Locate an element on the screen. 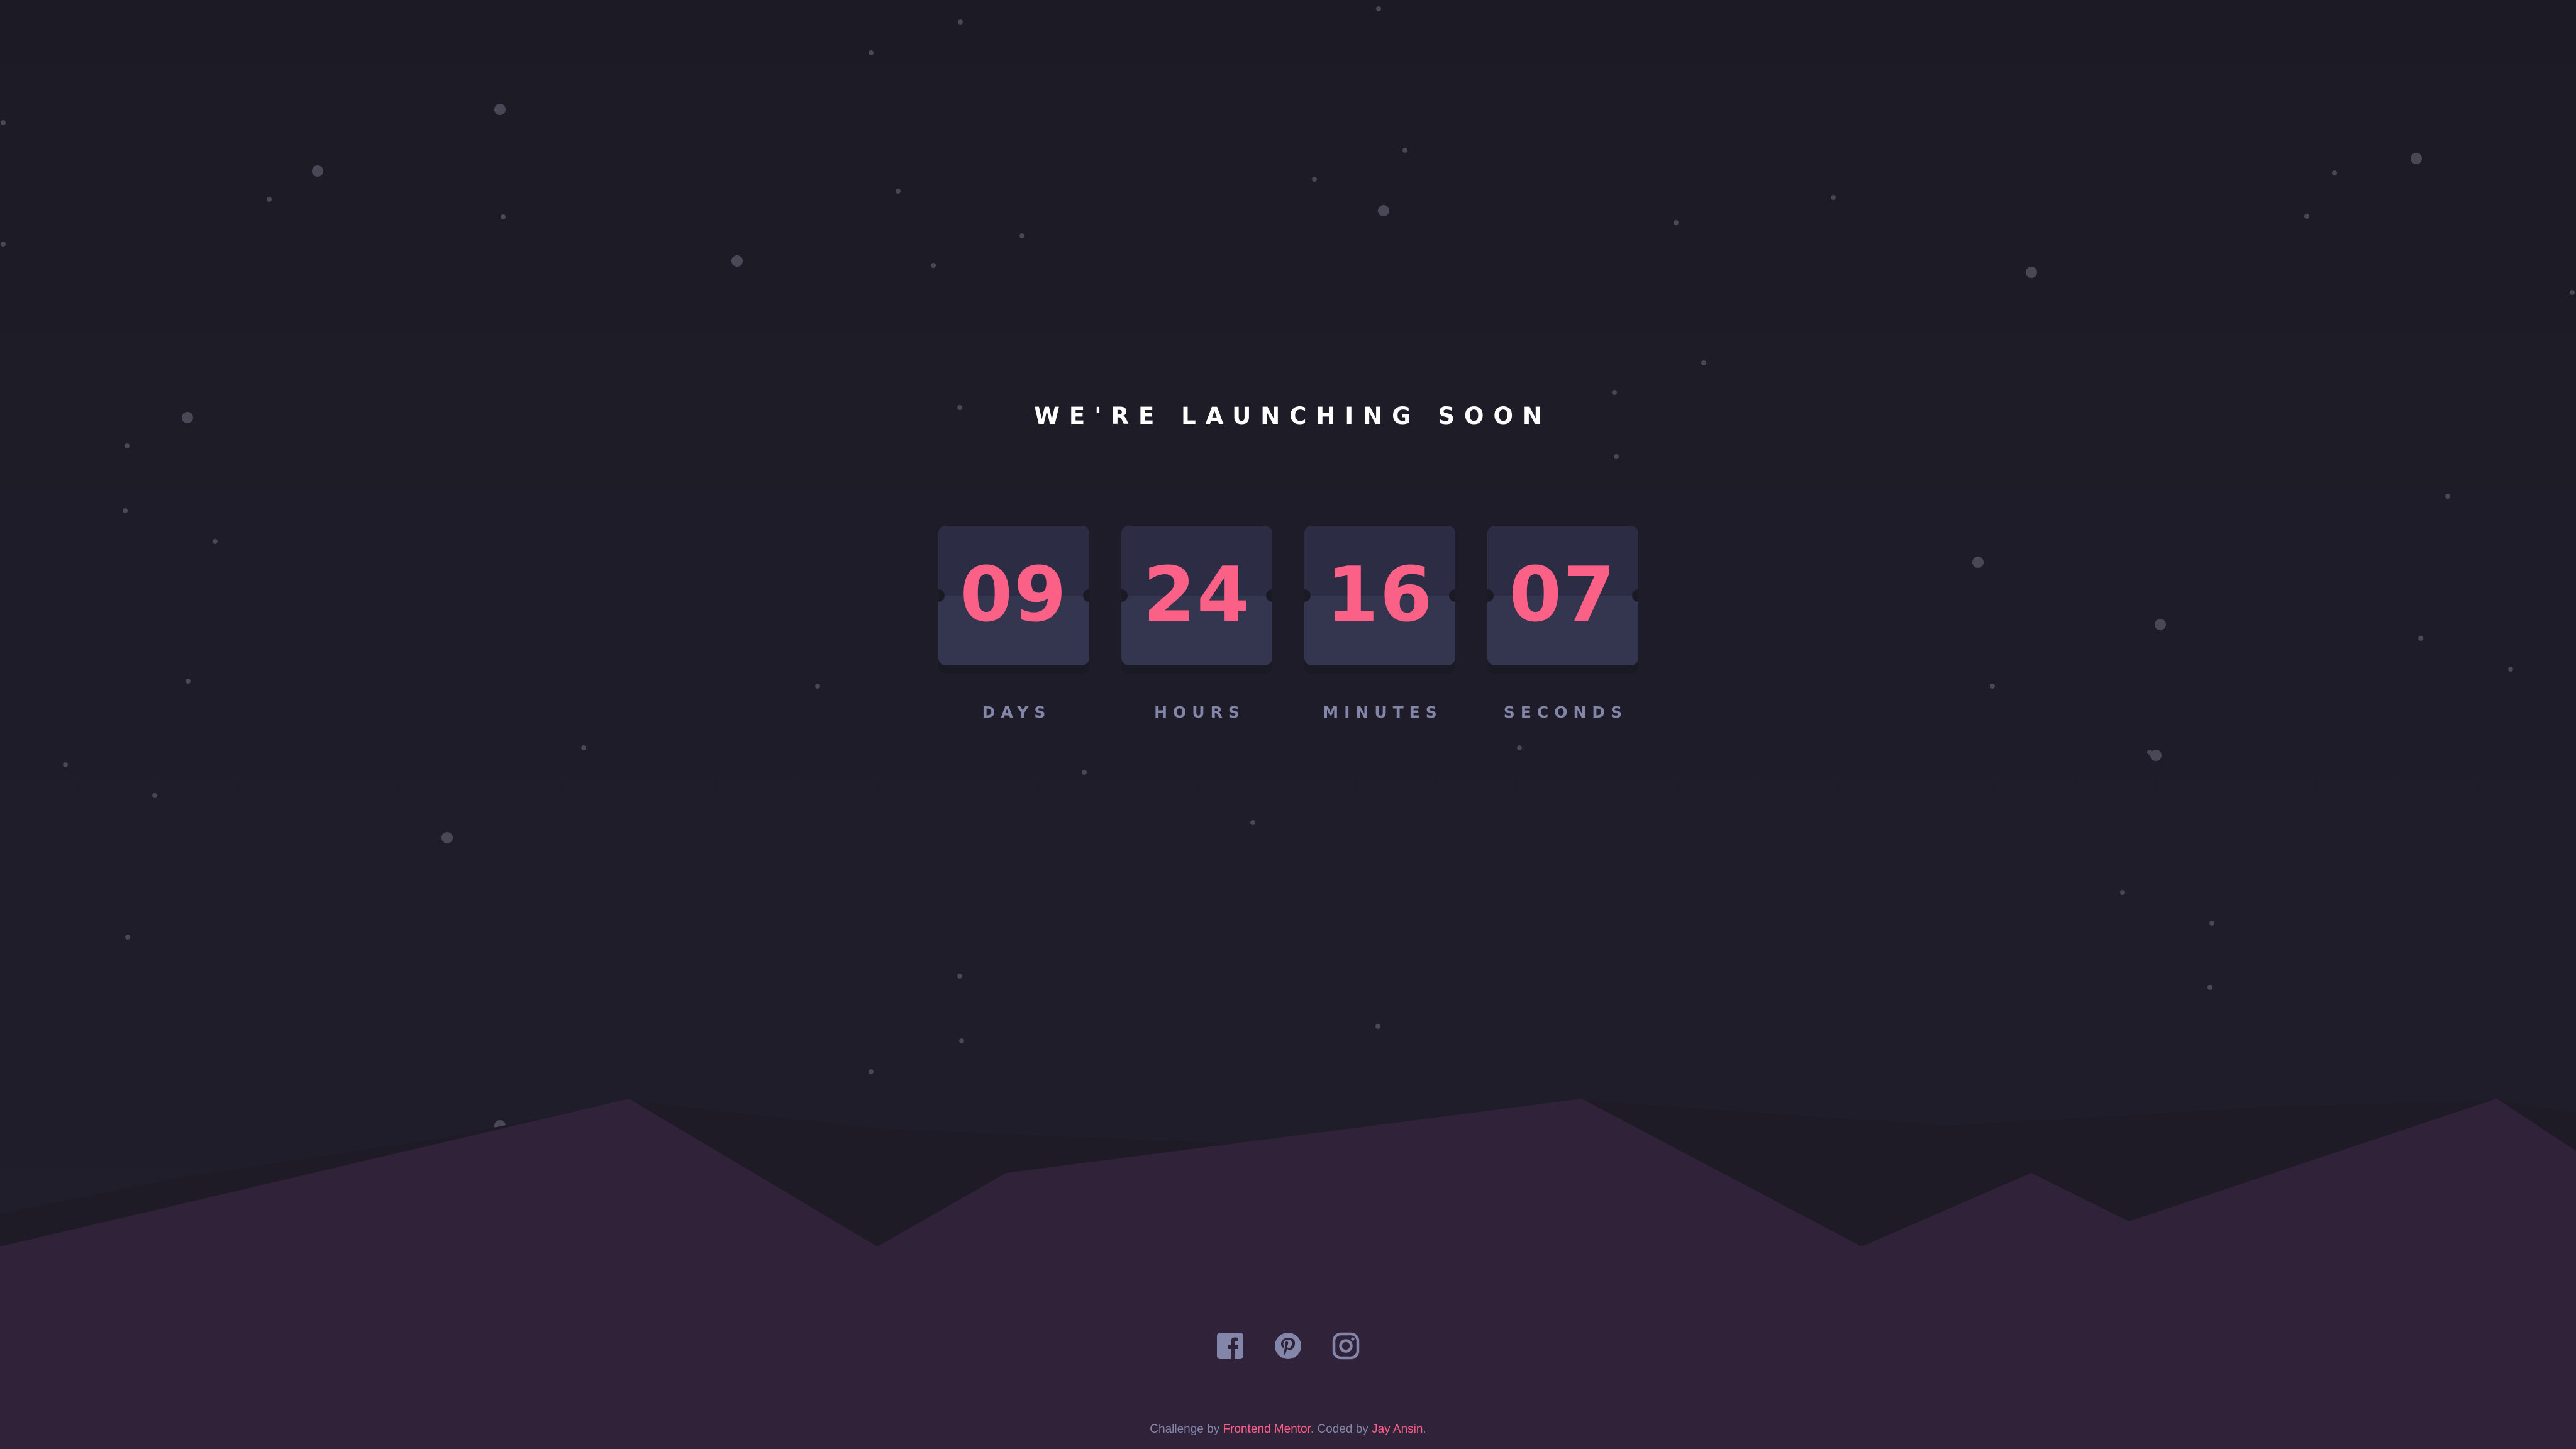  minutes-label: MINUTES is located at coordinates (1383, 712).